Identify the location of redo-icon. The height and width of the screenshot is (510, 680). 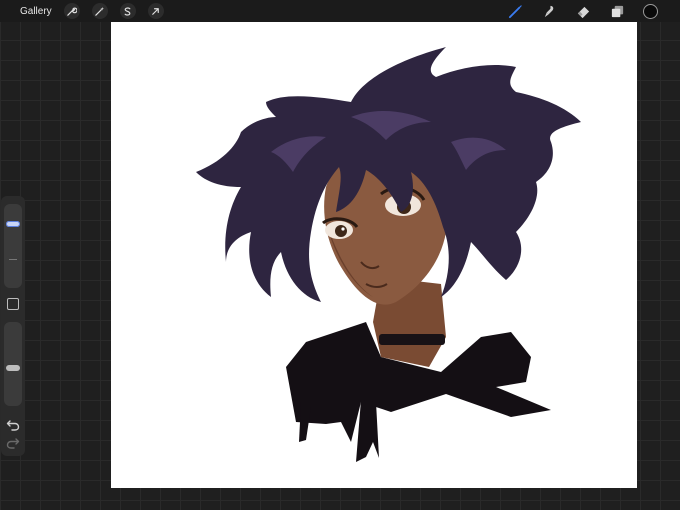
(13, 443).